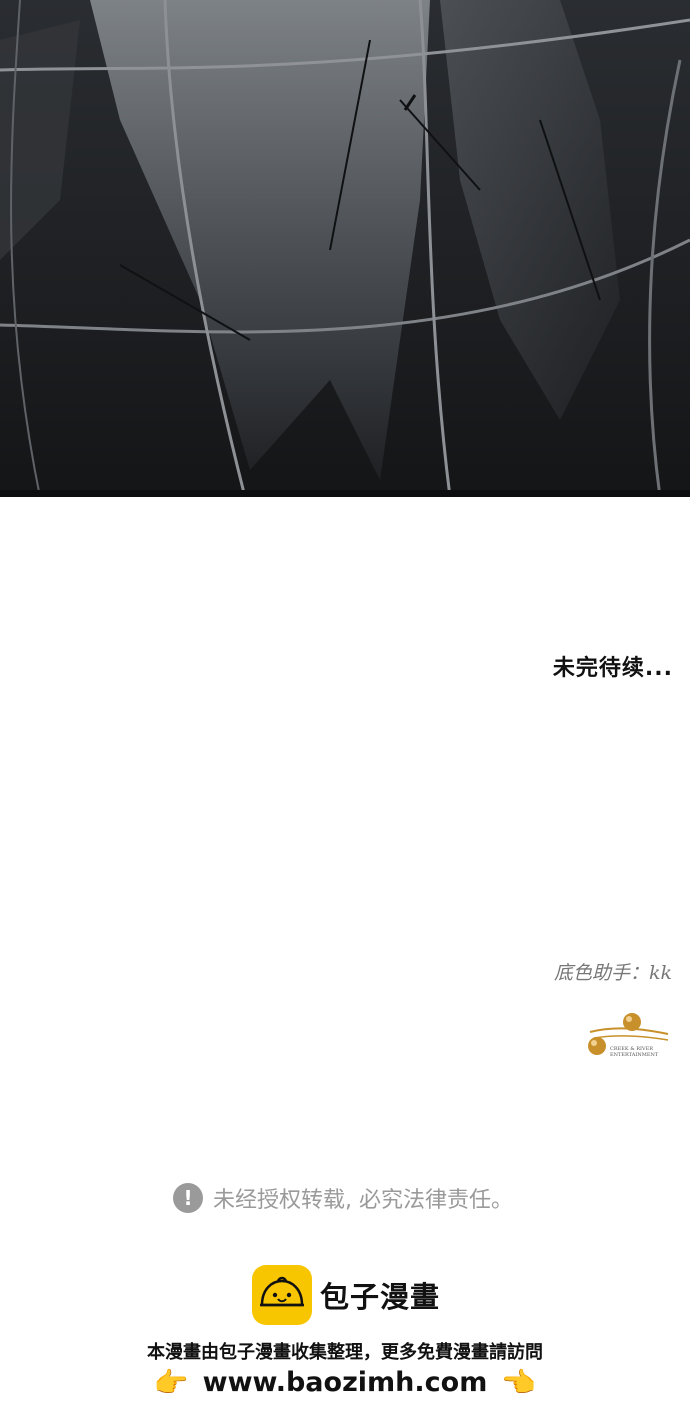 The image size is (690, 1417). I want to click on url-row: 👉 www.baozimh.com 👈, so click(345, 1382).